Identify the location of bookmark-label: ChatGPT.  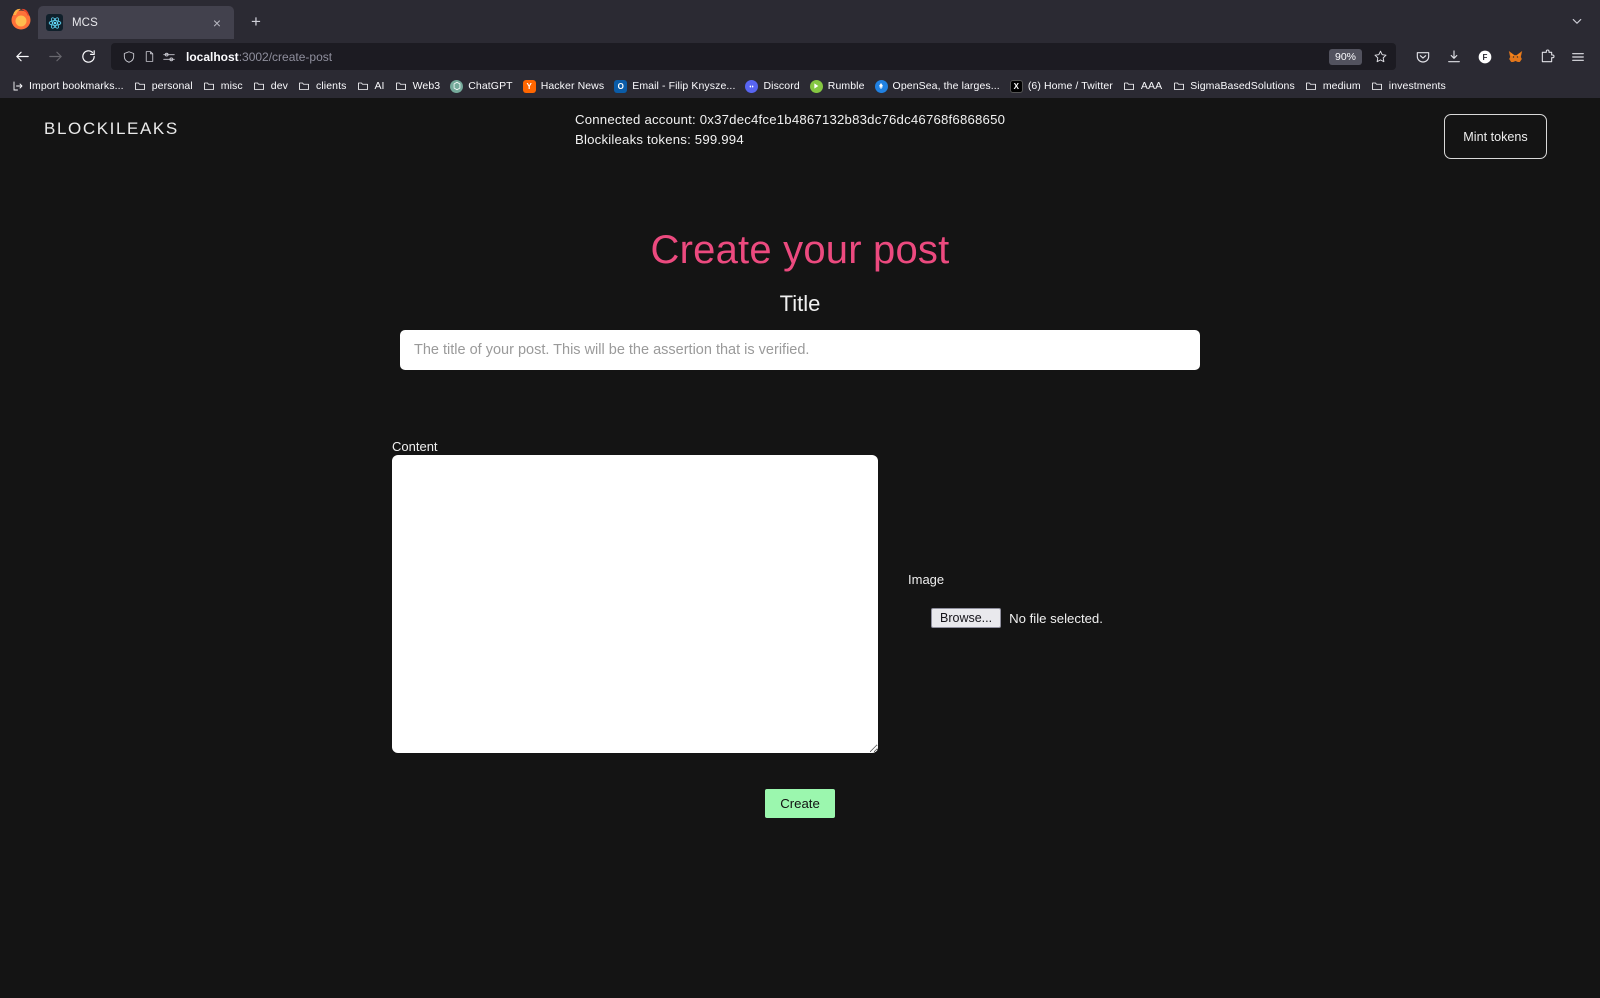
(490, 86).